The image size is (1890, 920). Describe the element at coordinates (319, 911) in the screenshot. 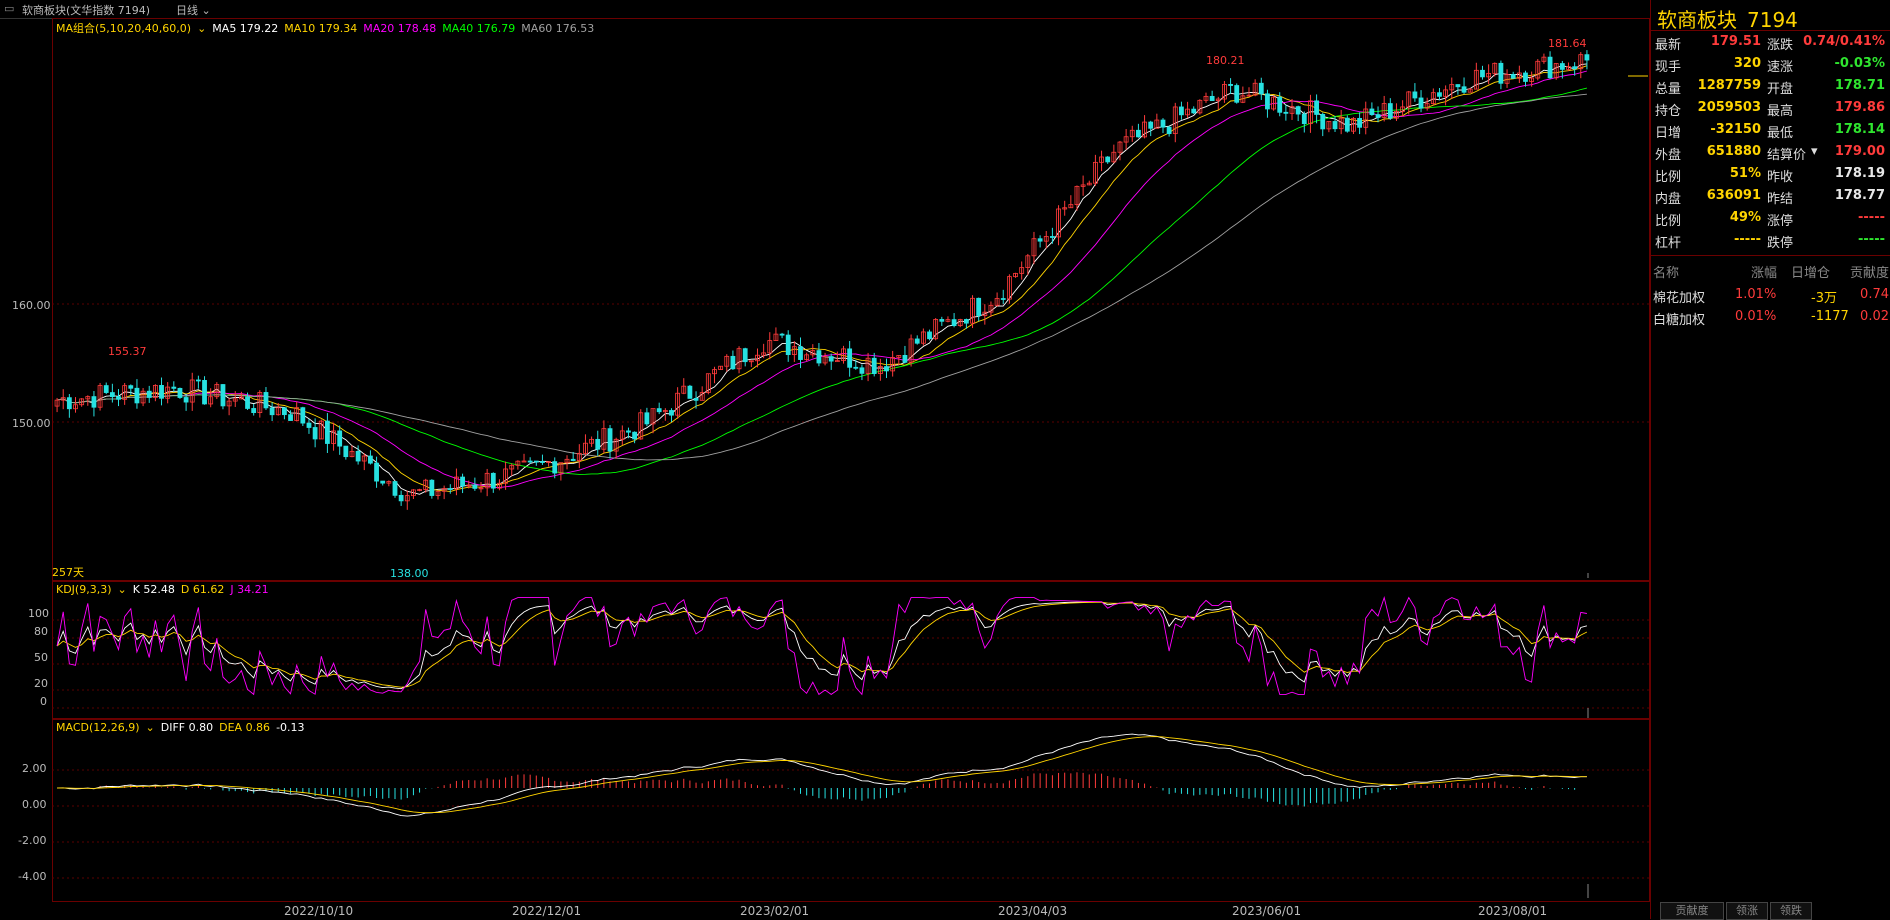

I see `date-label: 2022/10/10` at that location.